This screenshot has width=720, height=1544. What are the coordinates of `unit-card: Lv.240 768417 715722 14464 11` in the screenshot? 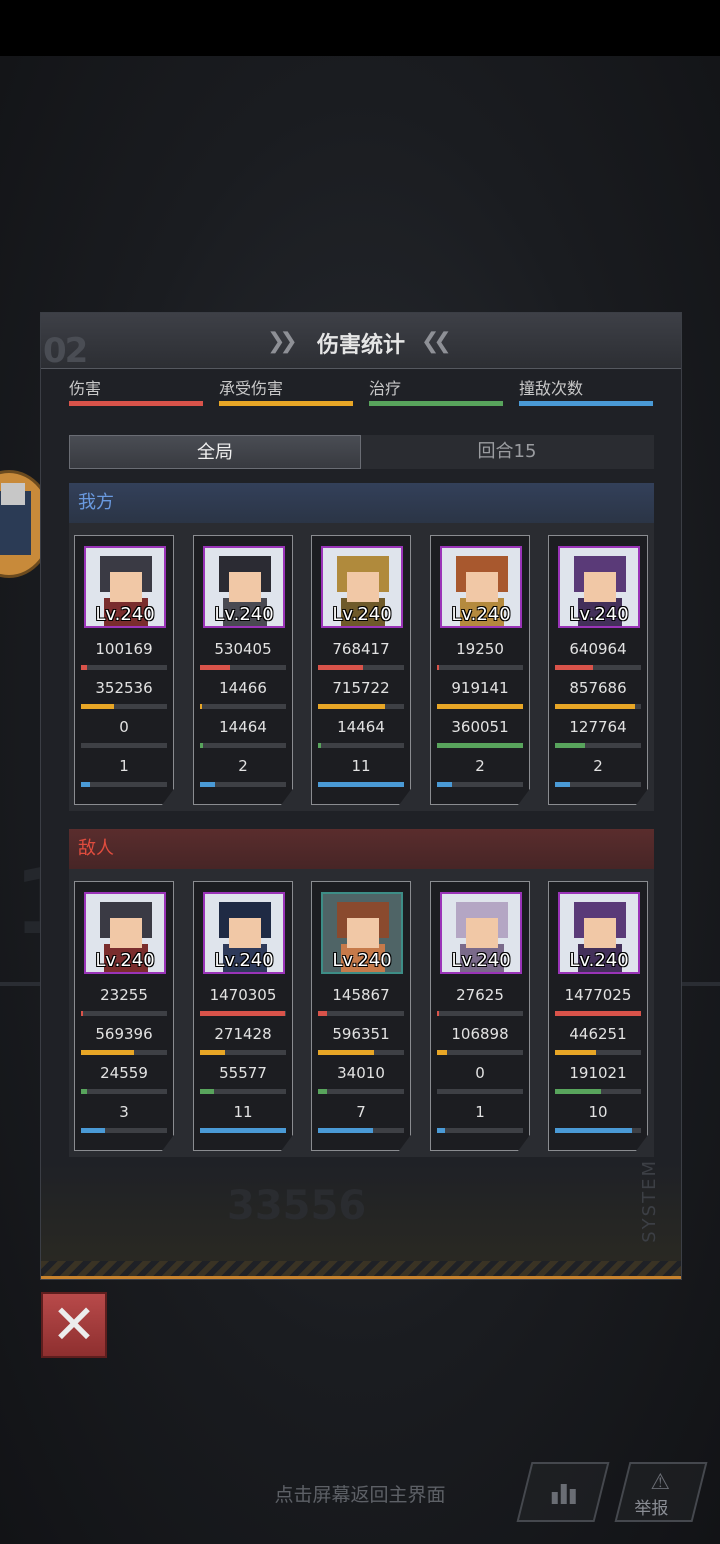 It's located at (361, 670).